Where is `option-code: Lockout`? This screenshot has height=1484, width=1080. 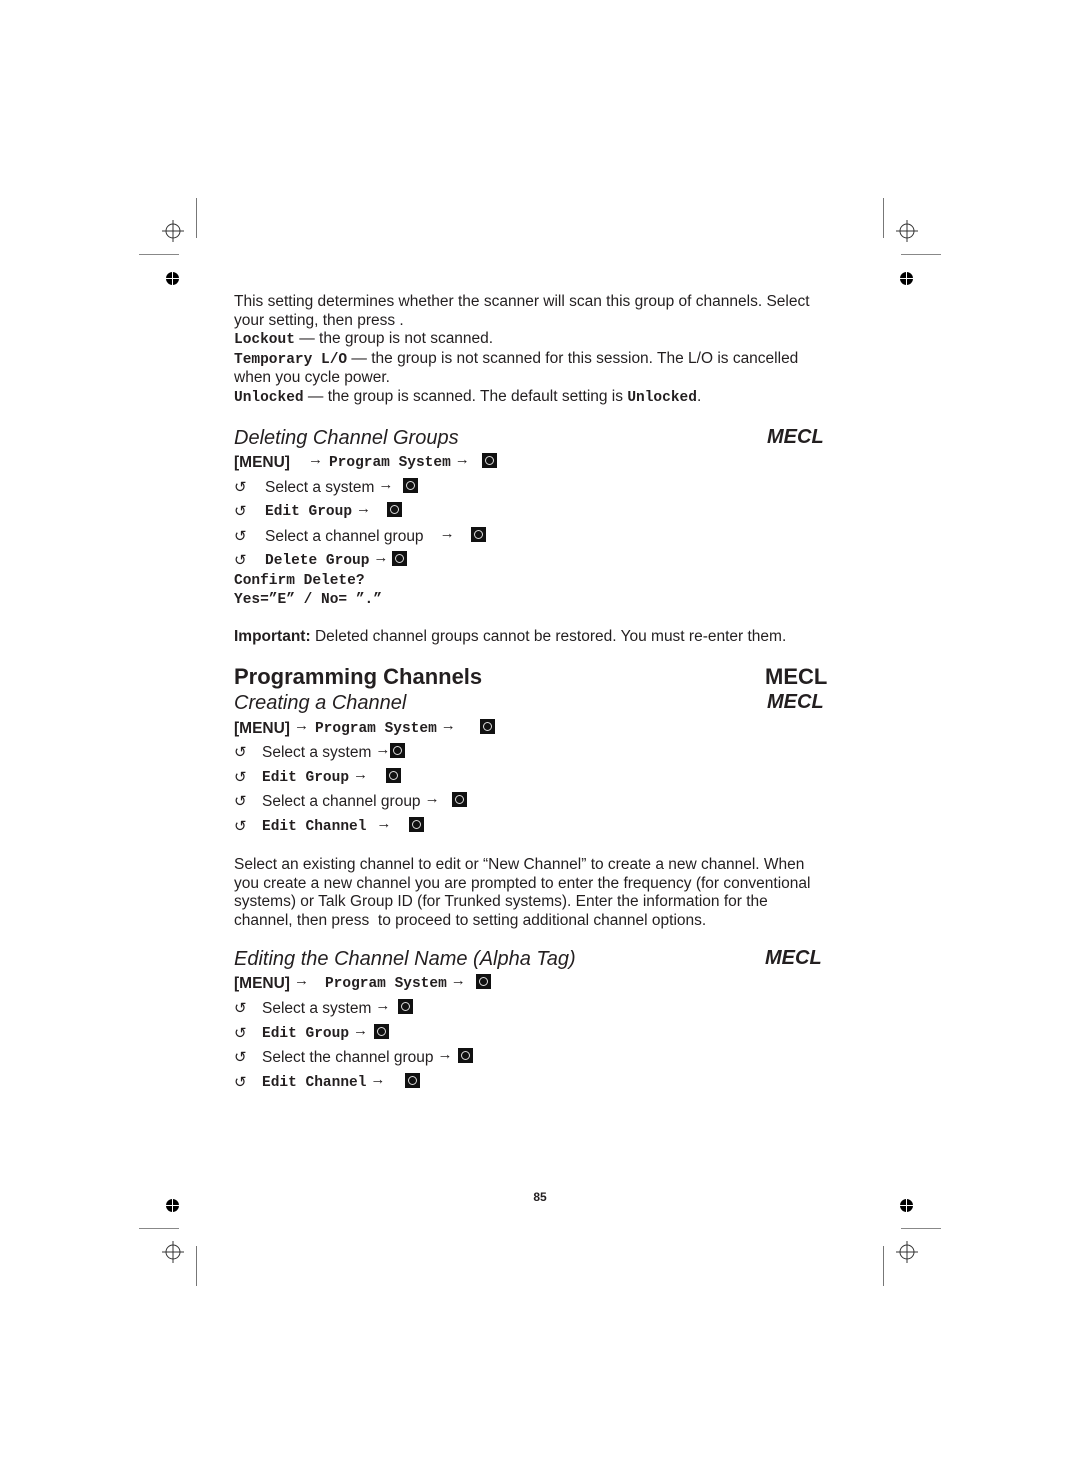
option-code: Lockout is located at coordinates (264, 340).